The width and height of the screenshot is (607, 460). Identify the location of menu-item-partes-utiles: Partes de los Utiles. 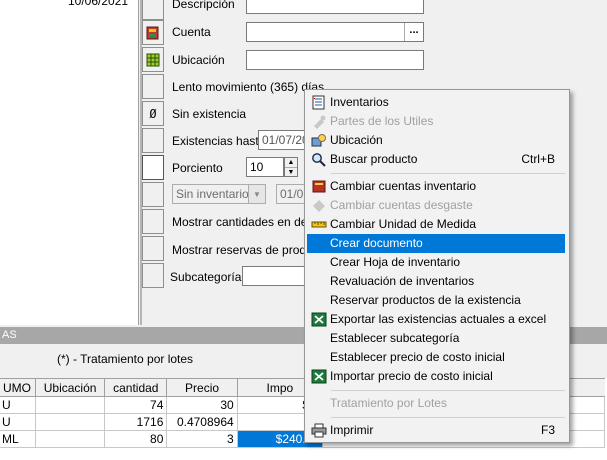
(436, 121).